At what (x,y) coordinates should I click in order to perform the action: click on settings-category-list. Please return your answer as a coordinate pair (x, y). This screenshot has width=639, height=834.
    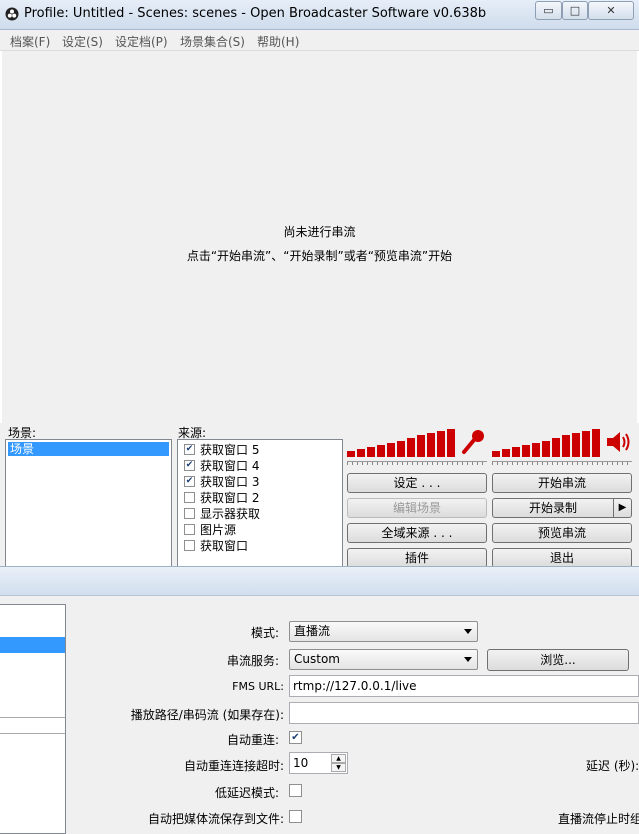
    Looking at the image, I should click on (33, 719).